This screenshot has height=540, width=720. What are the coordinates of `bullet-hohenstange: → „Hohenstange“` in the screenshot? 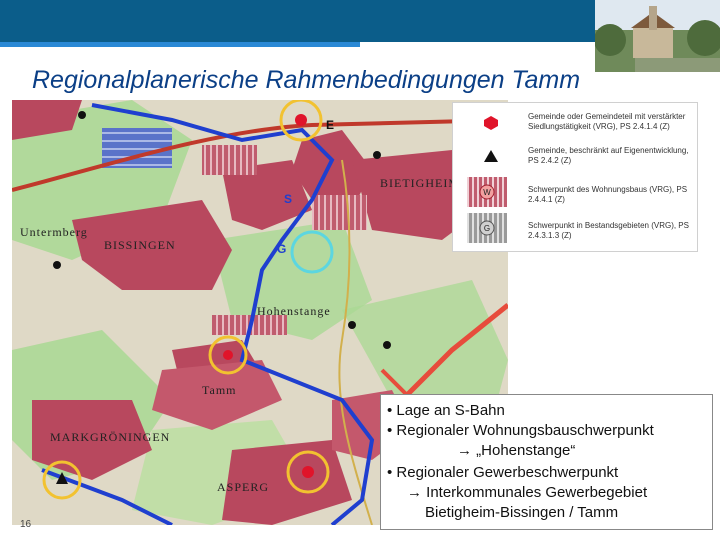 It's located at (516, 450).